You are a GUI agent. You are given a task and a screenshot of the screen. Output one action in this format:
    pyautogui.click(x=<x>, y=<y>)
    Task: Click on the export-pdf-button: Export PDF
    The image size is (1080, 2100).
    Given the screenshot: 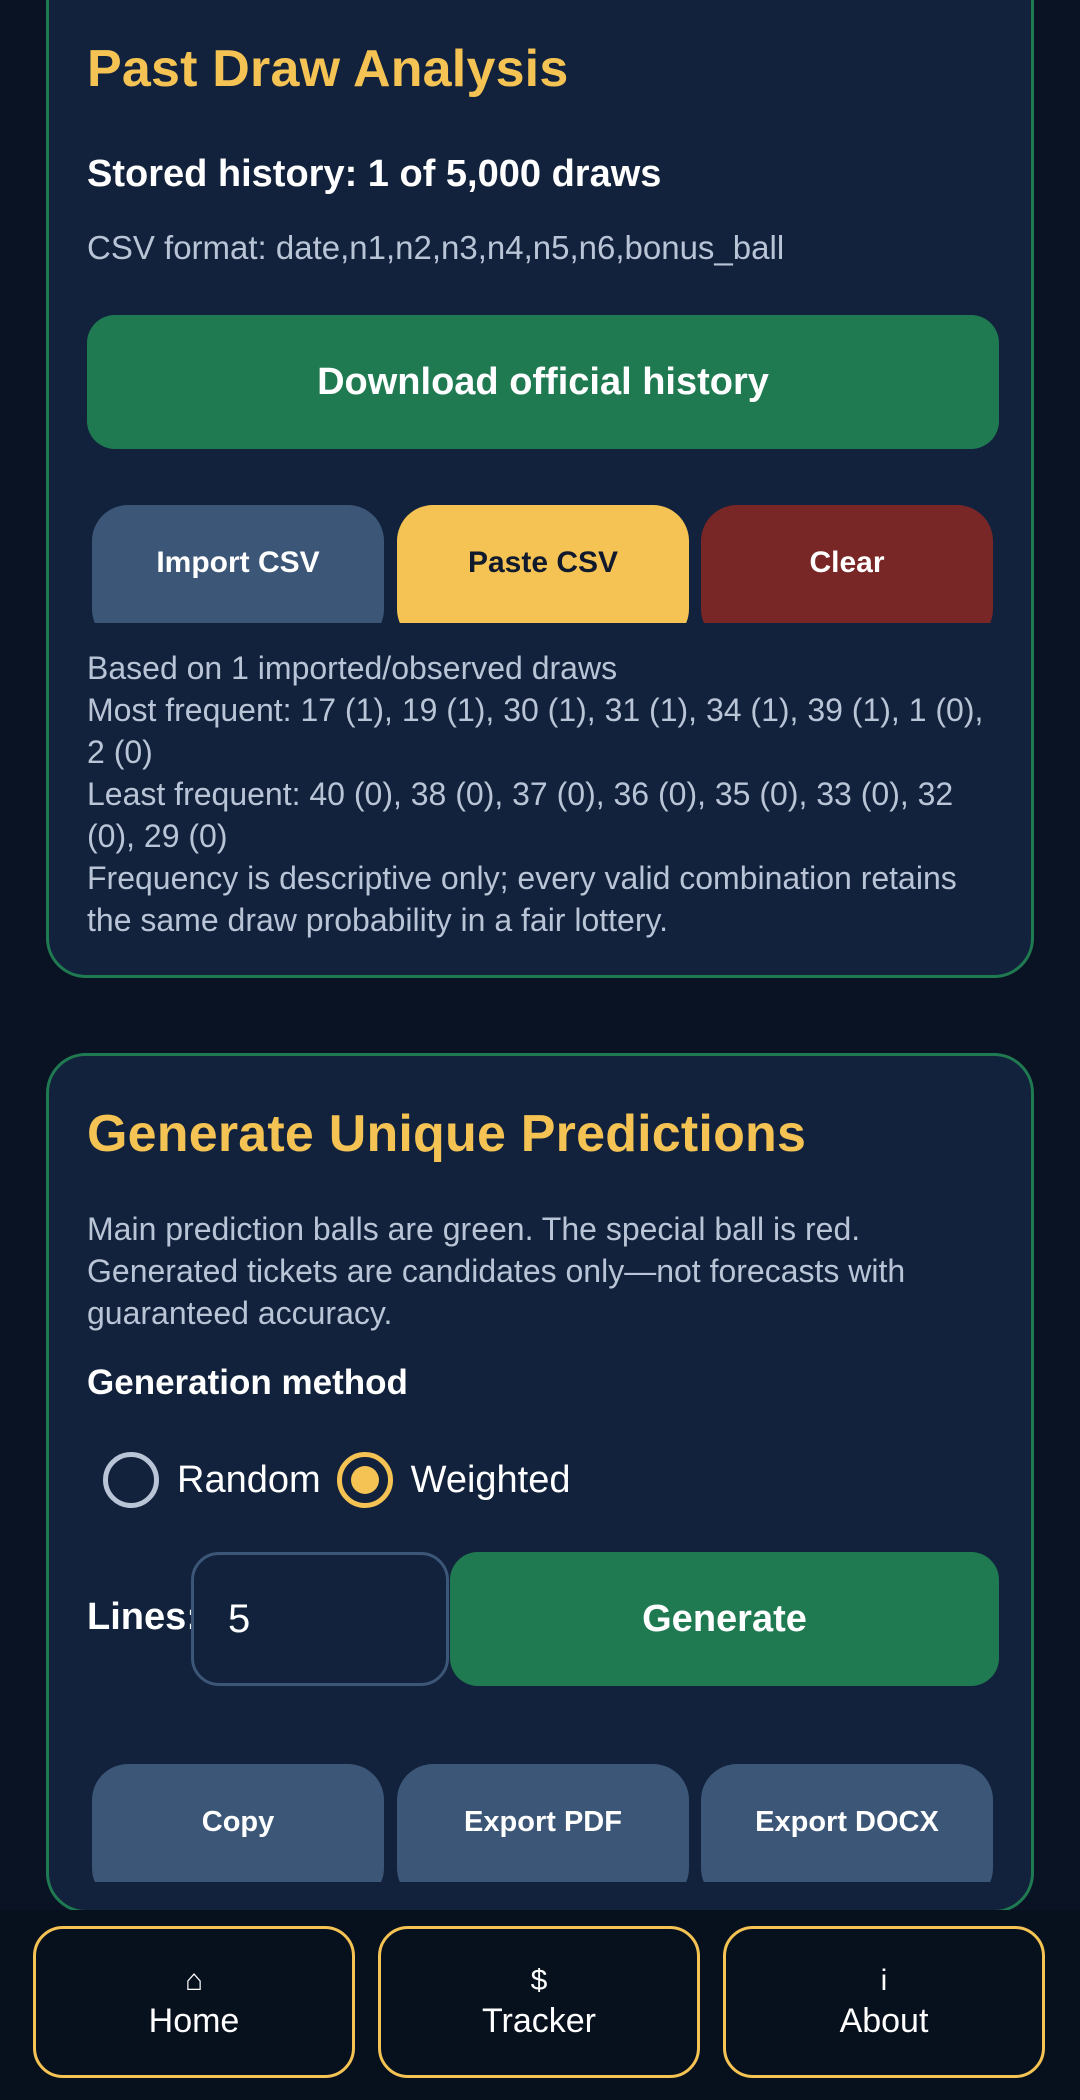 What is the action you would take?
    pyautogui.click(x=543, y=1823)
    